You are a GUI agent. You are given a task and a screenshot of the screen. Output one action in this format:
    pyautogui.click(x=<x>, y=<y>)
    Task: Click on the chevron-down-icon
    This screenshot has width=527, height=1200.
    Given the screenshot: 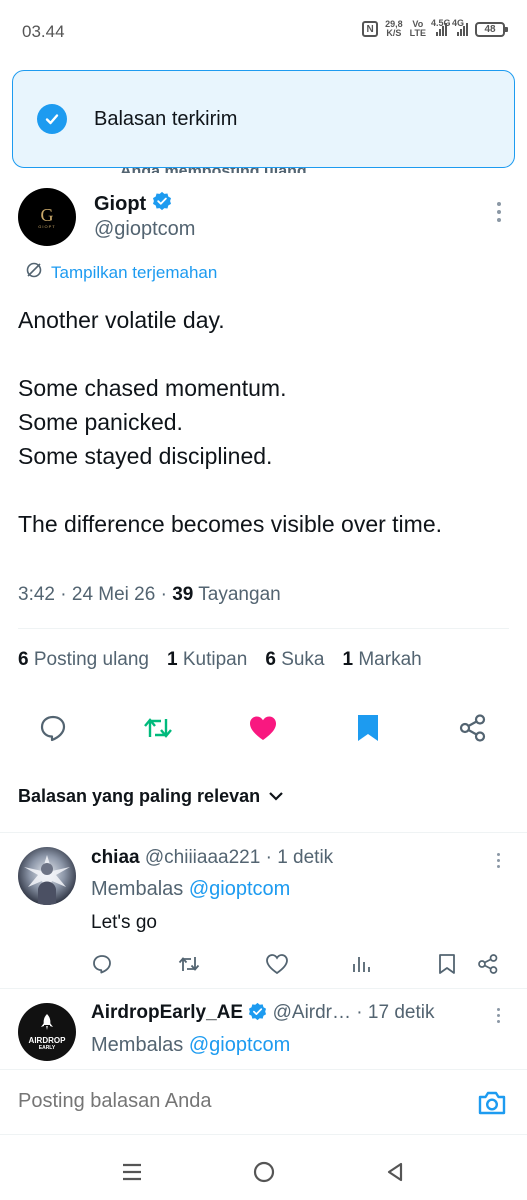 What is the action you would take?
    pyautogui.click(x=276, y=796)
    